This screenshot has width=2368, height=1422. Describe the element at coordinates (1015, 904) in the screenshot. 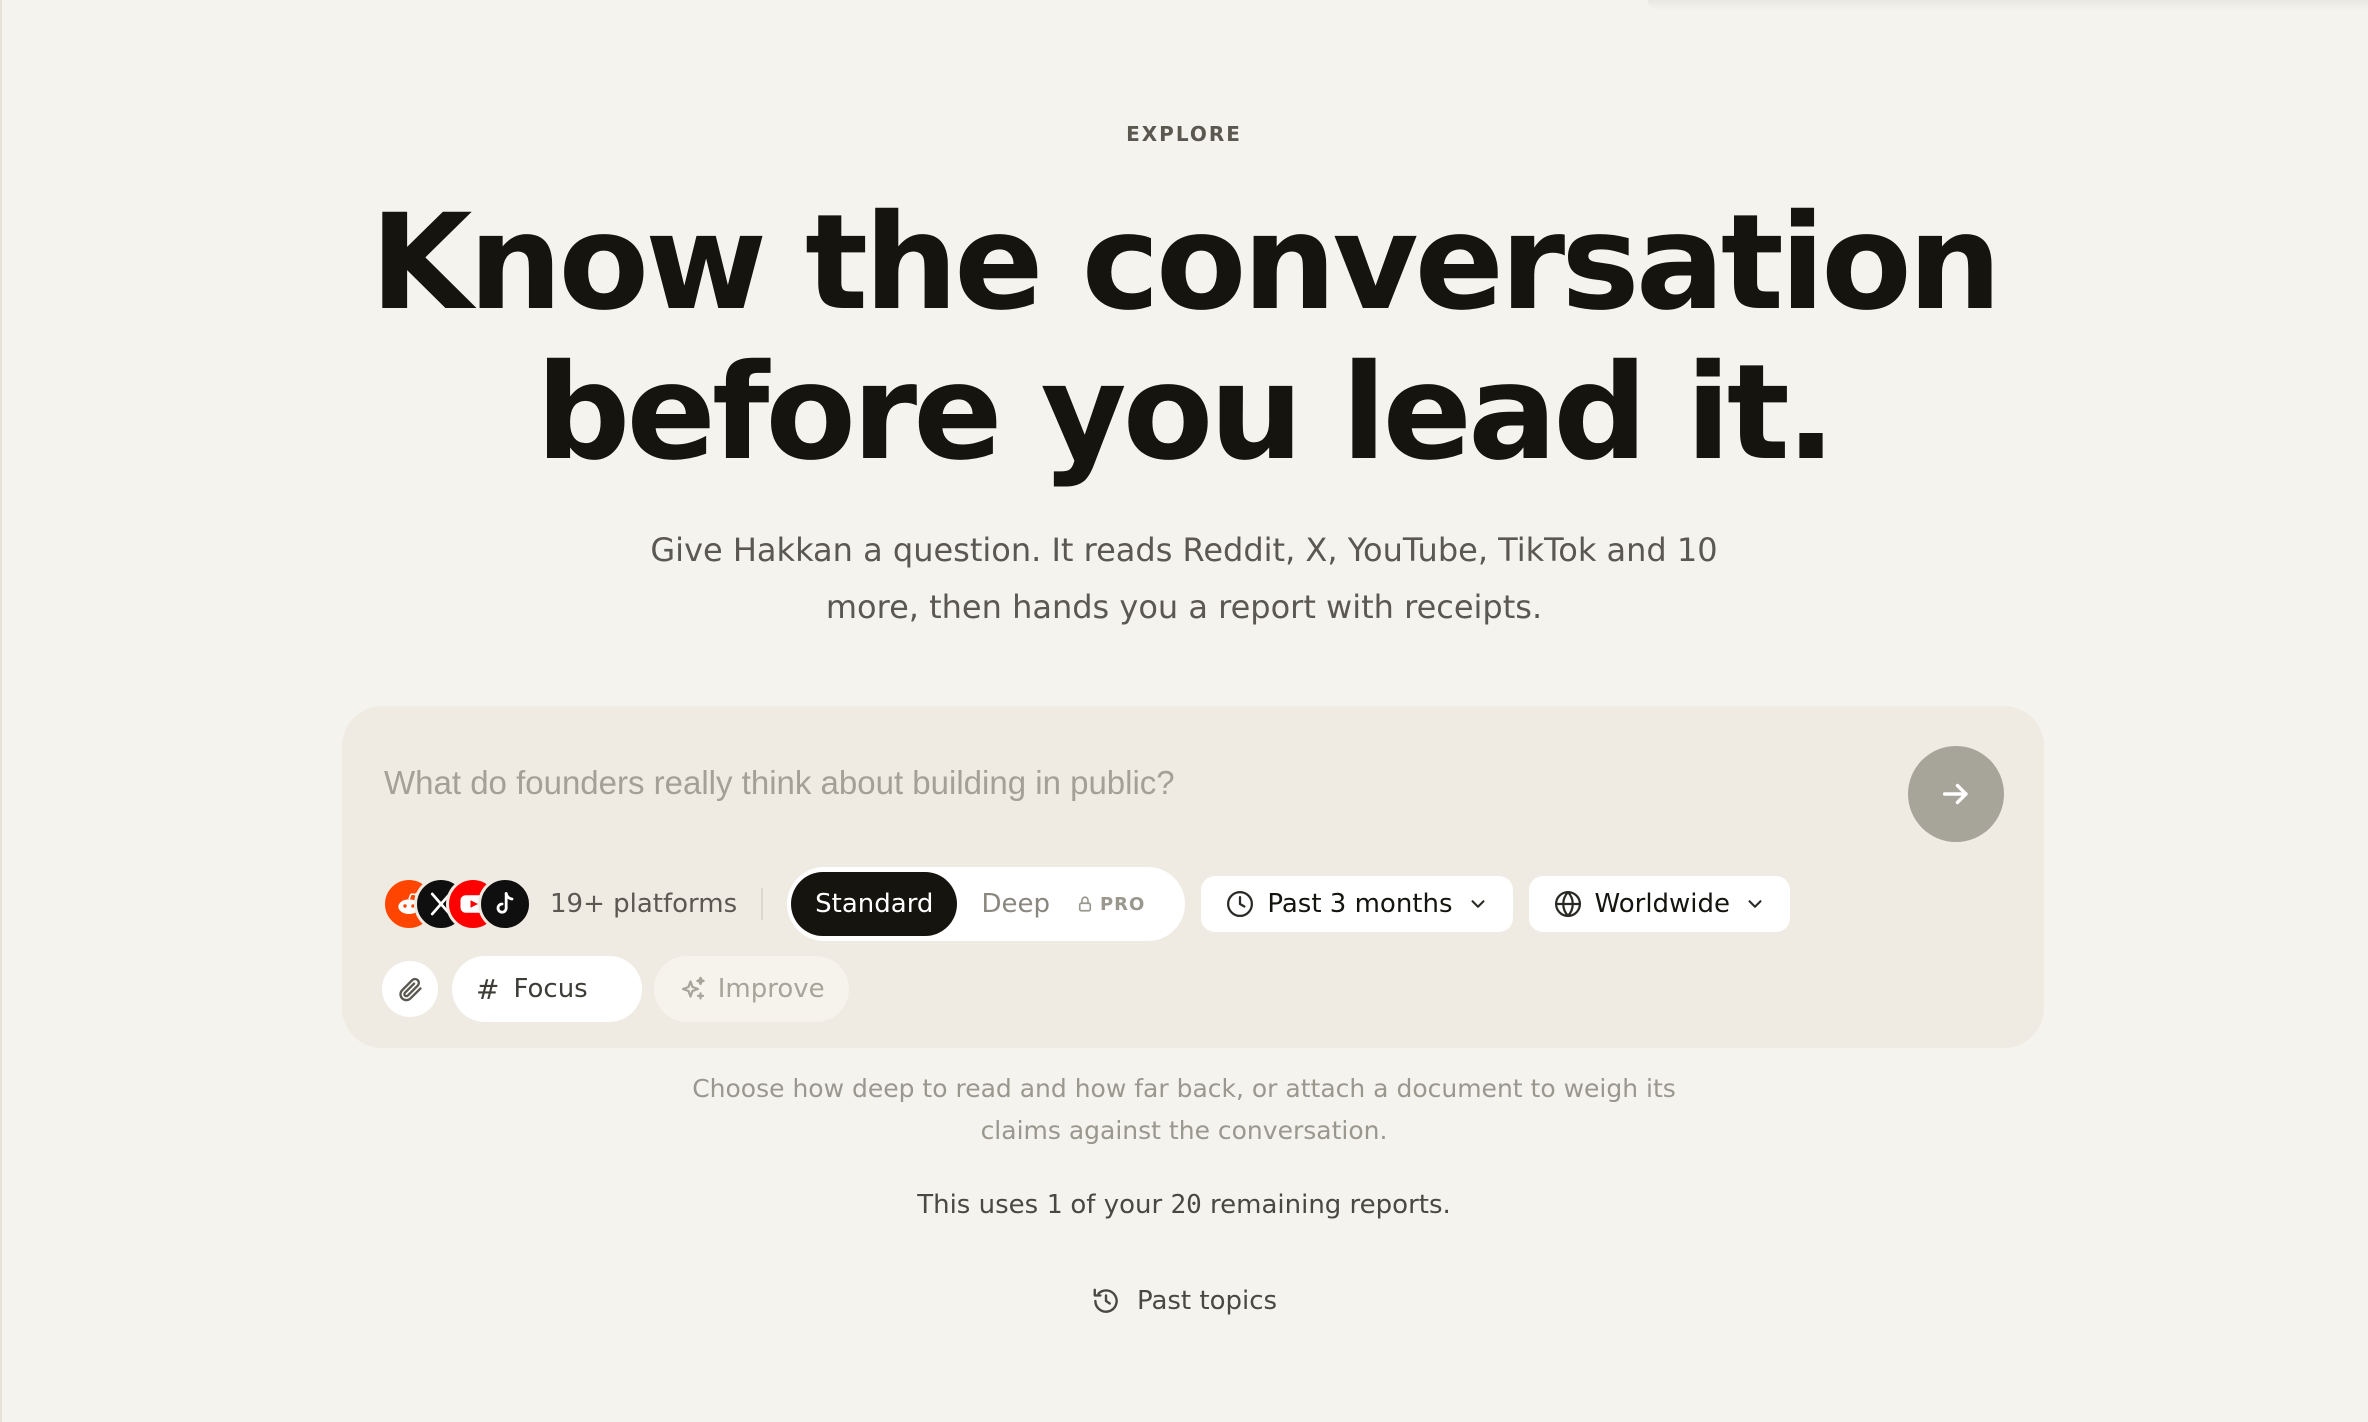

I see `mode-deep-label: Deep` at that location.